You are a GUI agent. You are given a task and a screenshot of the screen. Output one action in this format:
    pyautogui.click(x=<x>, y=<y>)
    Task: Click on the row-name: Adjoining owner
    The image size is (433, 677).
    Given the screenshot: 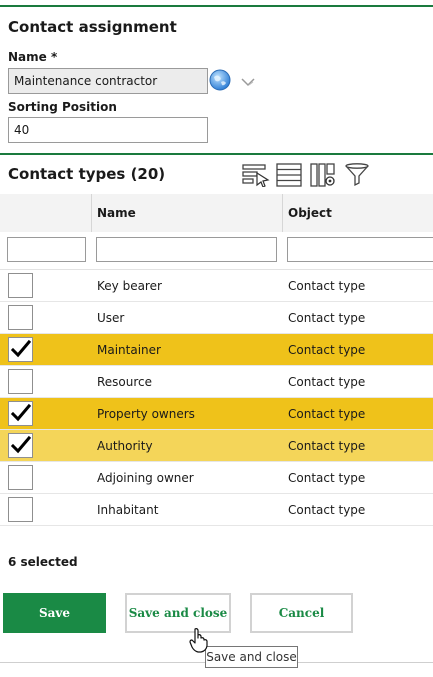 What is the action you would take?
    pyautogui.click(x=145, y=478)
    